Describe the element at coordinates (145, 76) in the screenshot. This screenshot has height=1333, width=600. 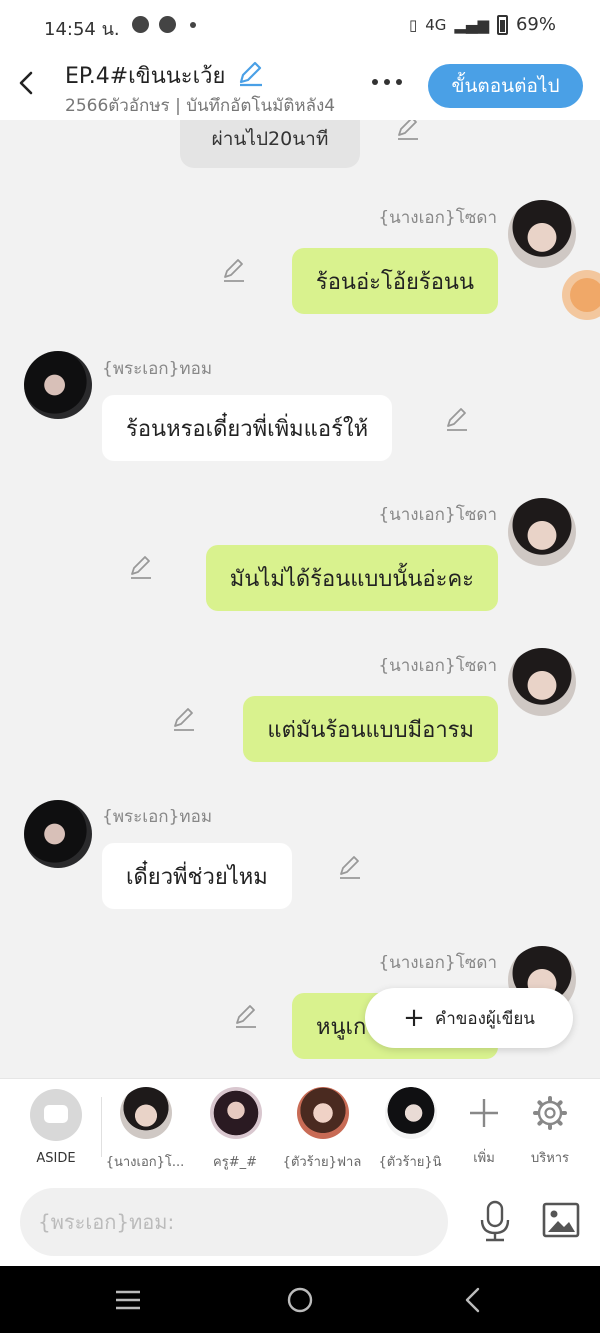
I see `episode-title: EP.4#เขินนะเว้ย` at that location.